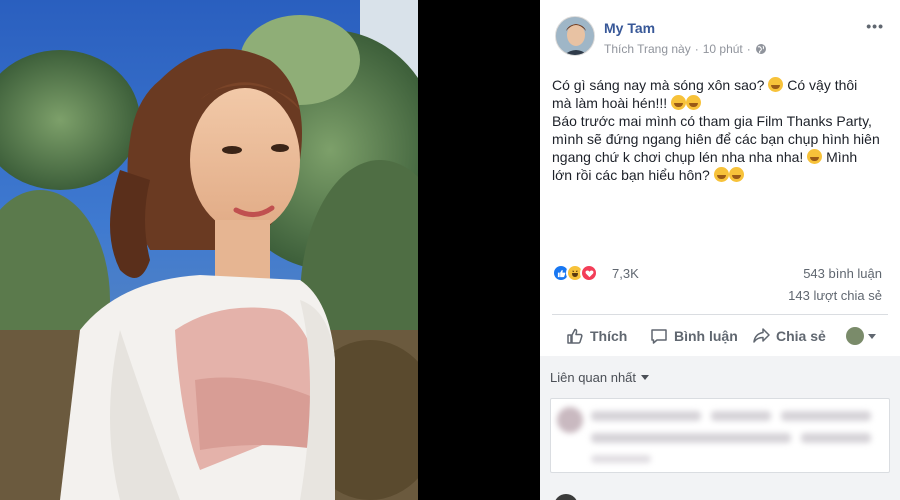 This screenshot has width=900, height=500. What do you see at coordinates (842, 273) in the screenshot?
I see `comment-count: 543 bình luận` at bounding box center [842, 273].